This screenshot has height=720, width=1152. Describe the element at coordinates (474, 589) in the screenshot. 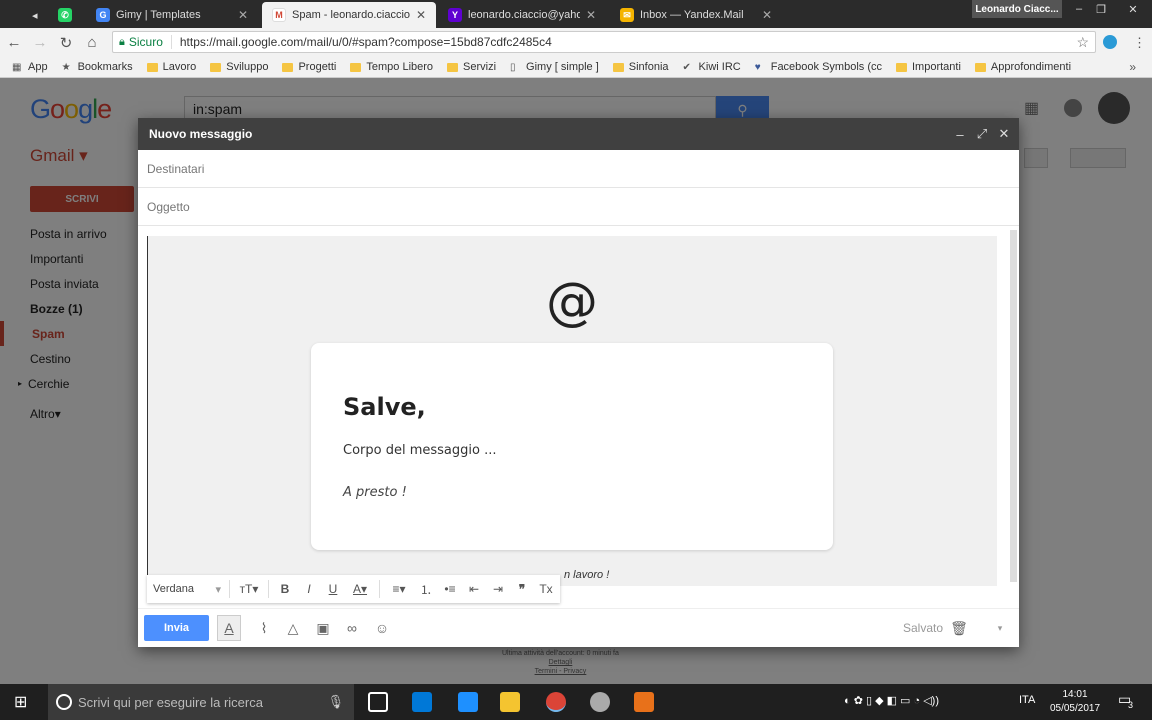

I see `indent-less-icon: ⇤` at that location.